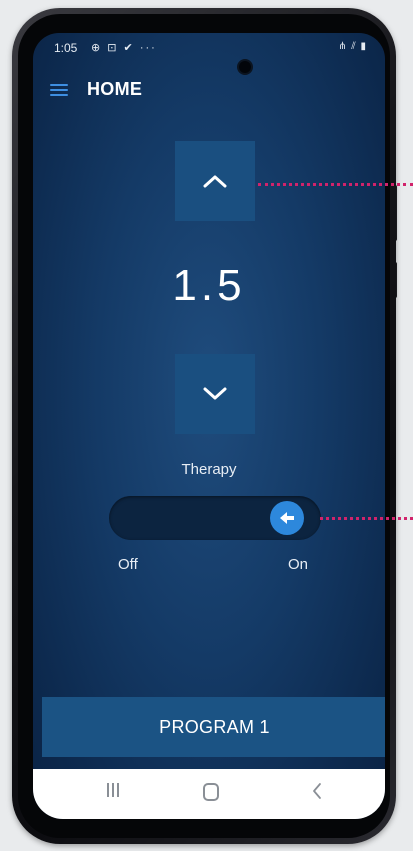 The height and width of the screenshot is (851, 413). What do you see at coordinates (66, 48) in the screenshot?
I see `status-time: 1:05` at bounding box center [66, 48].